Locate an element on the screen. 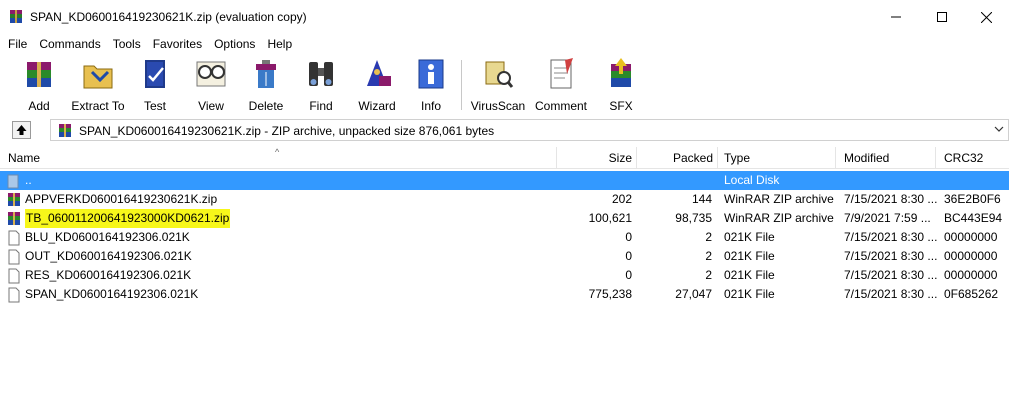 The height and width of the screenshot is (403, 1009). info-label: Info is located at coordinates (430, 106).